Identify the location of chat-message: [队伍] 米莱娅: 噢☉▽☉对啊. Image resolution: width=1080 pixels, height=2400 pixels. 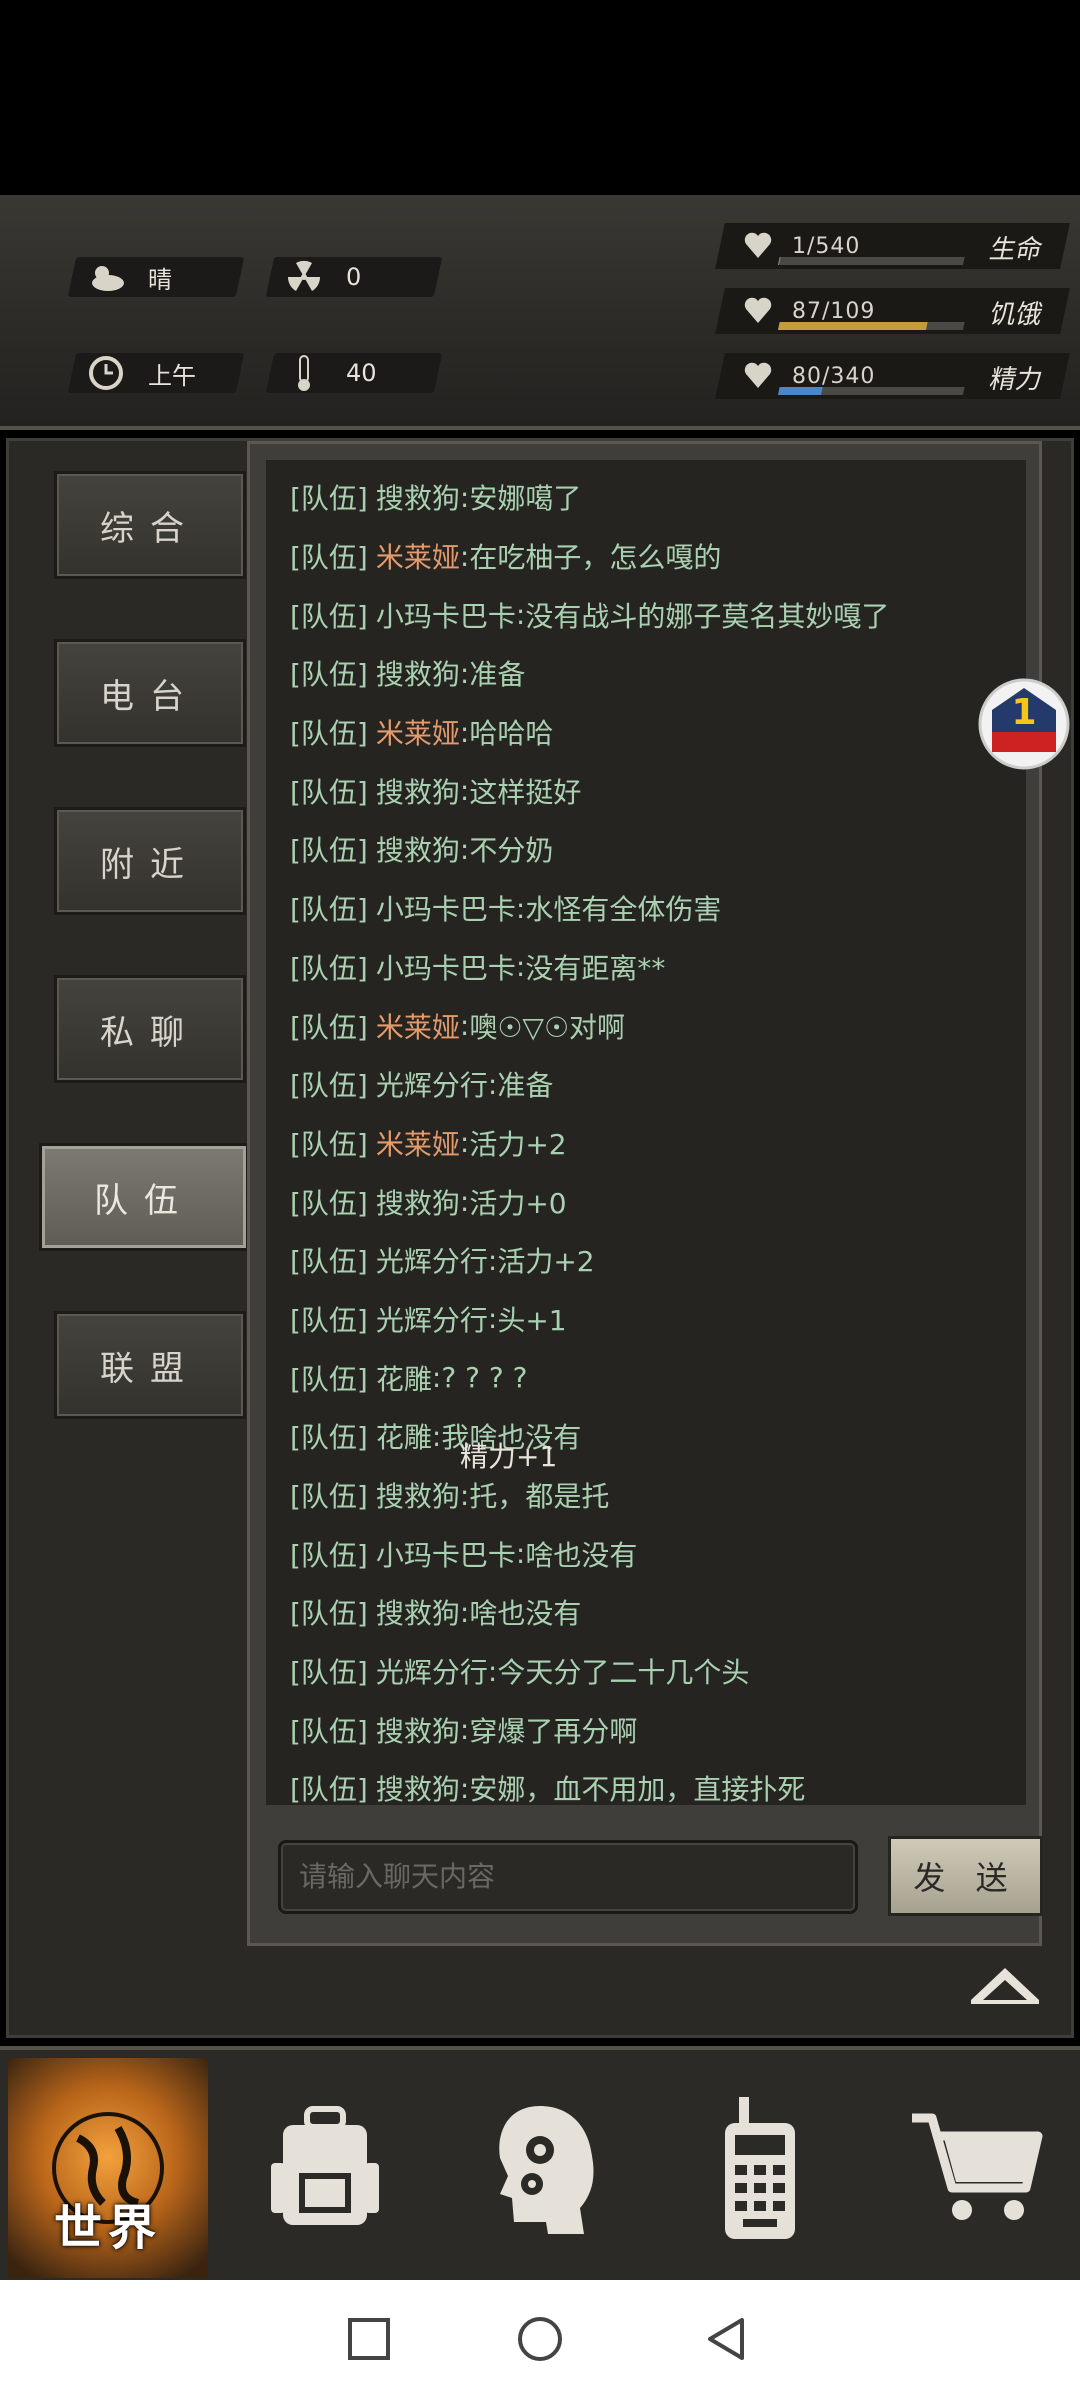
(646, 1025).